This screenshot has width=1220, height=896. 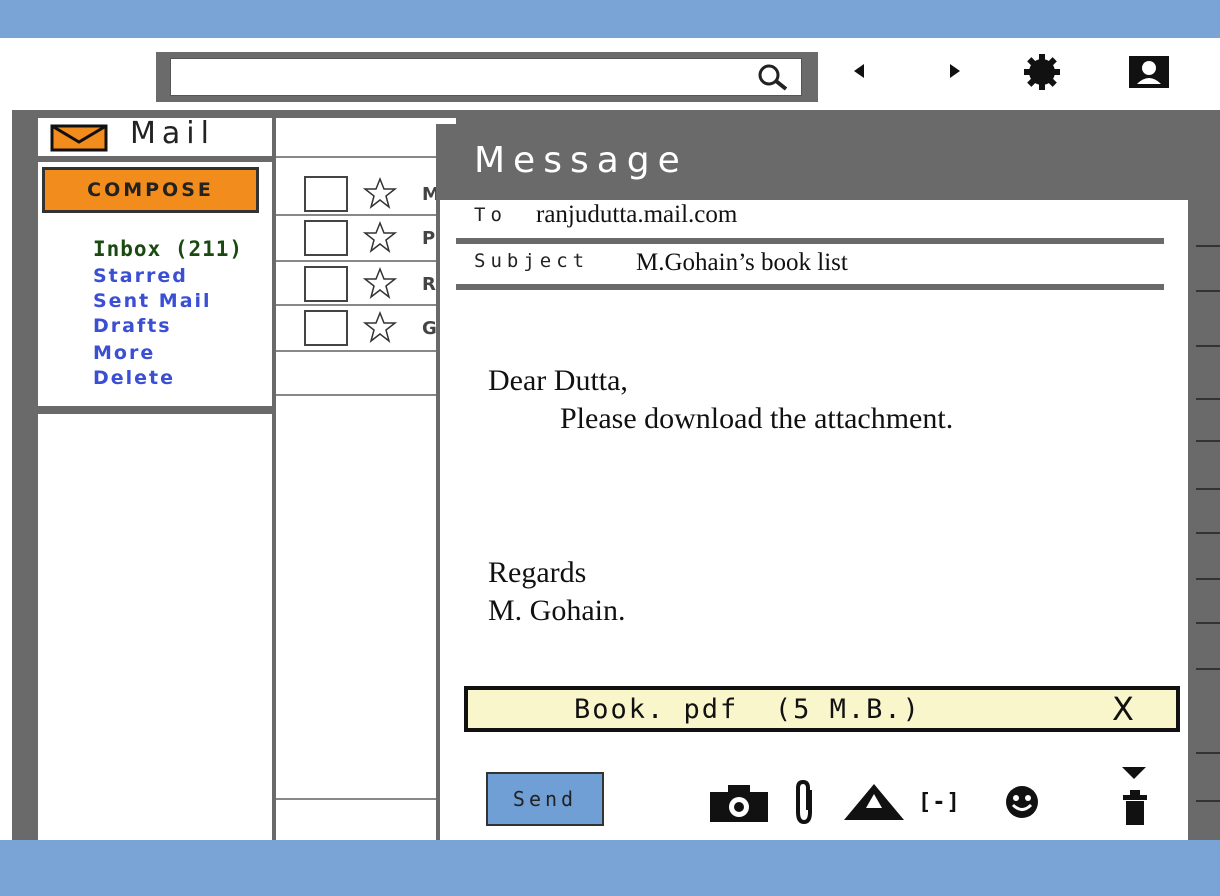 What do you see at coordinates (581, 160) in the screenshot?
I see `message-title: Message` at bounding box center [581, 160].